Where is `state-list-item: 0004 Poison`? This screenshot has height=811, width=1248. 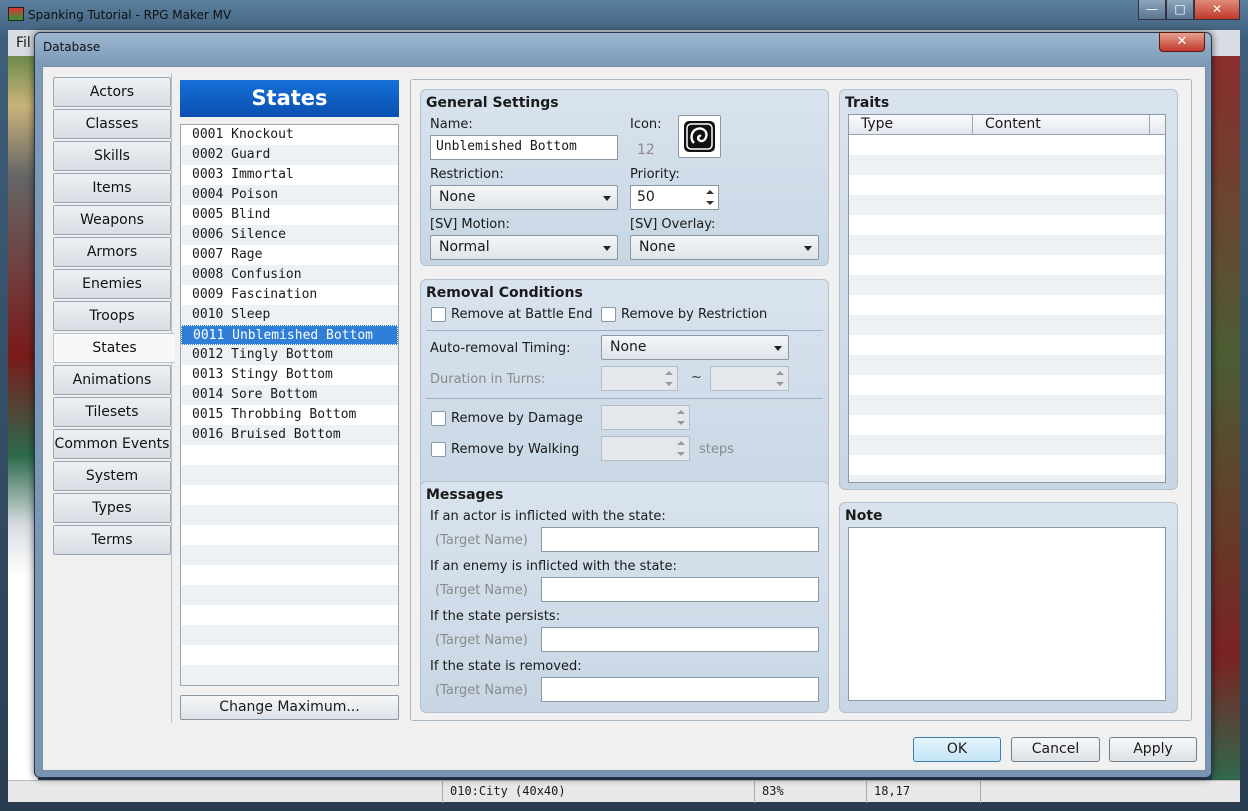 state-list-item: 0004 Poison is located at coordinates (289, 195).